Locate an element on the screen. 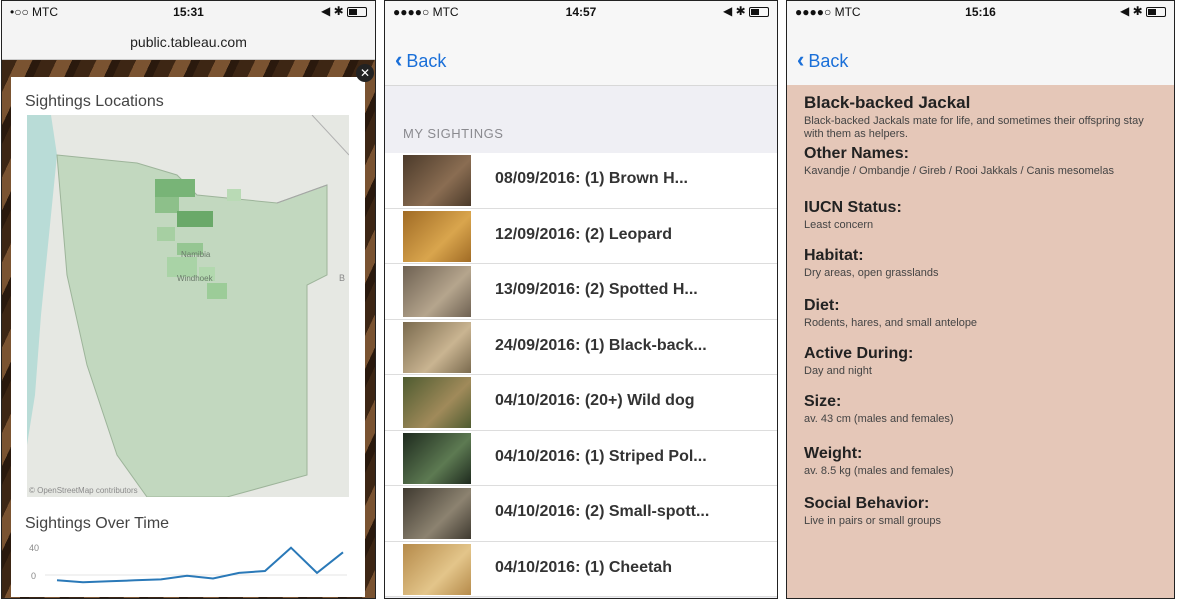 This screenshot has width=1177, height=601. map-label-windhoek: Windhoek is located at coordinates (195, 278).